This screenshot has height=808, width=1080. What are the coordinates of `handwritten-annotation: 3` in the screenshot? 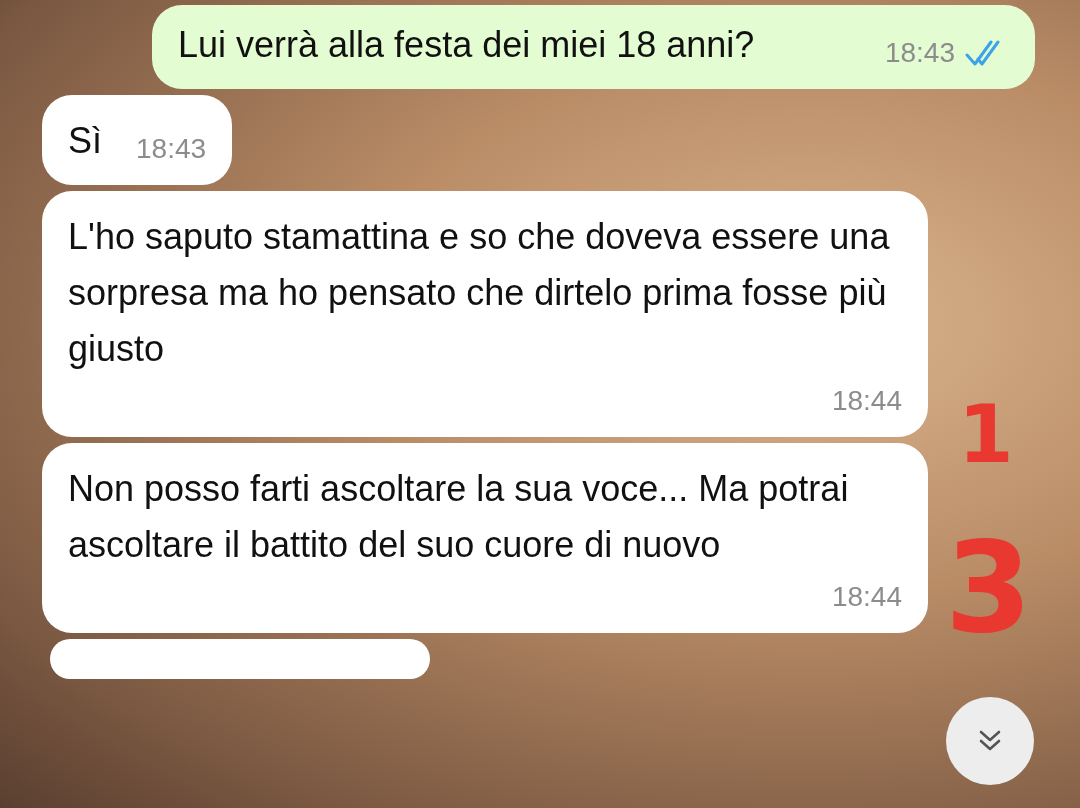 It's located at (988, 587).